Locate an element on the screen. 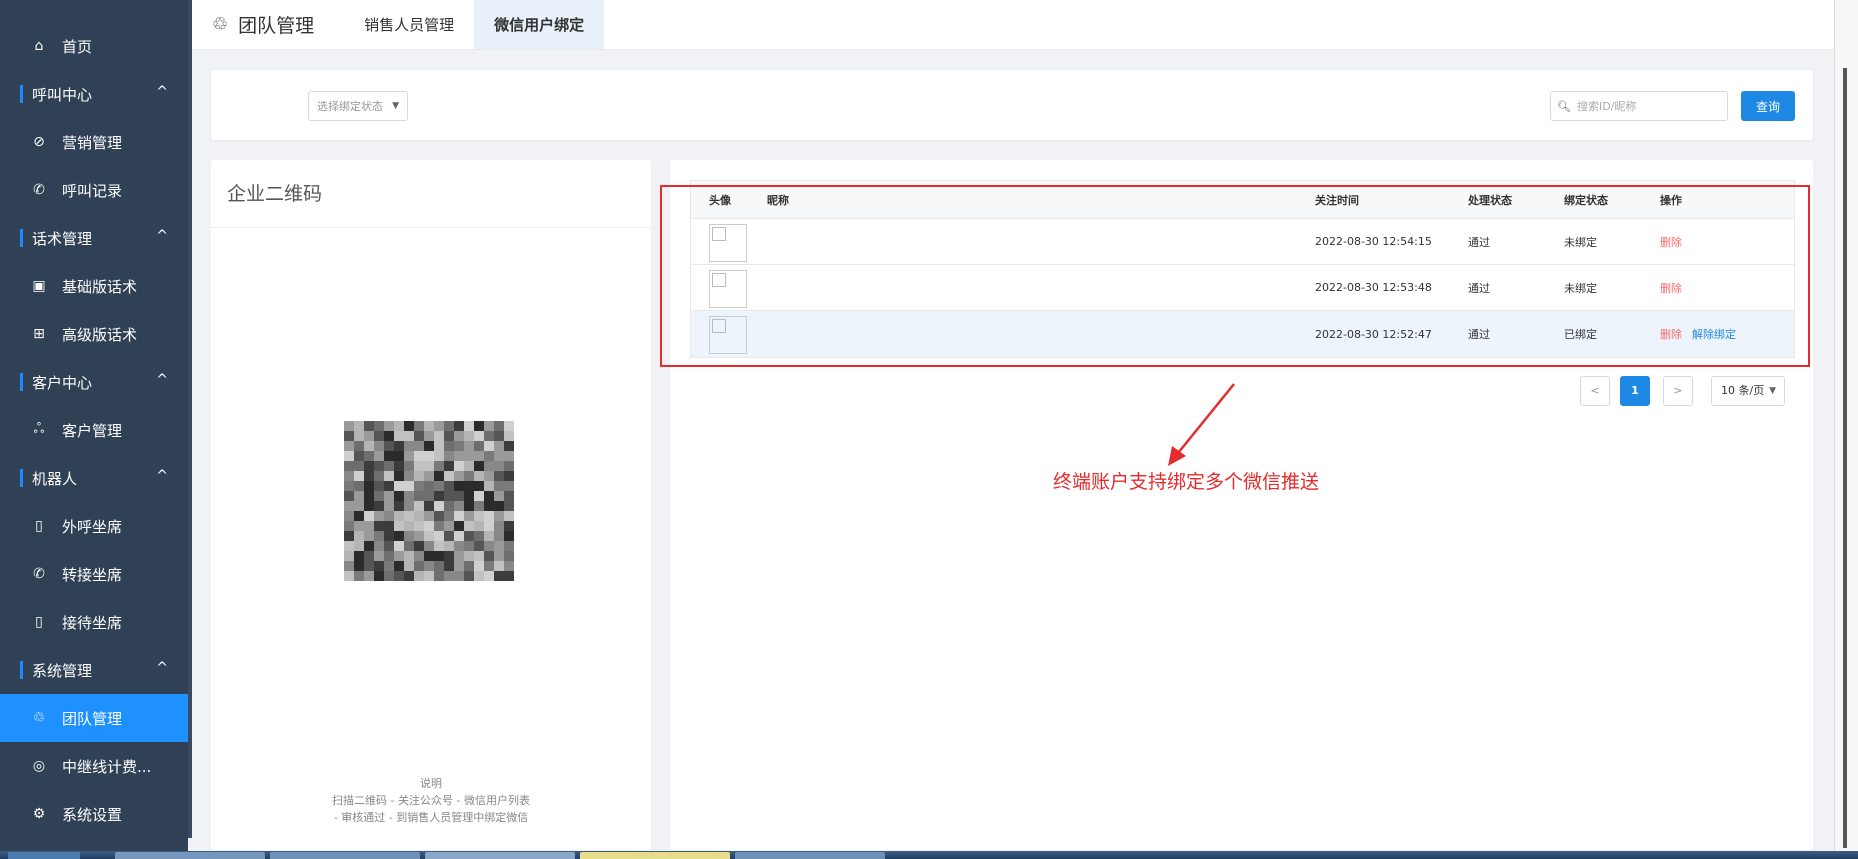  sidebar-item-label: 客户管理 is located at coordinates (92, 430).